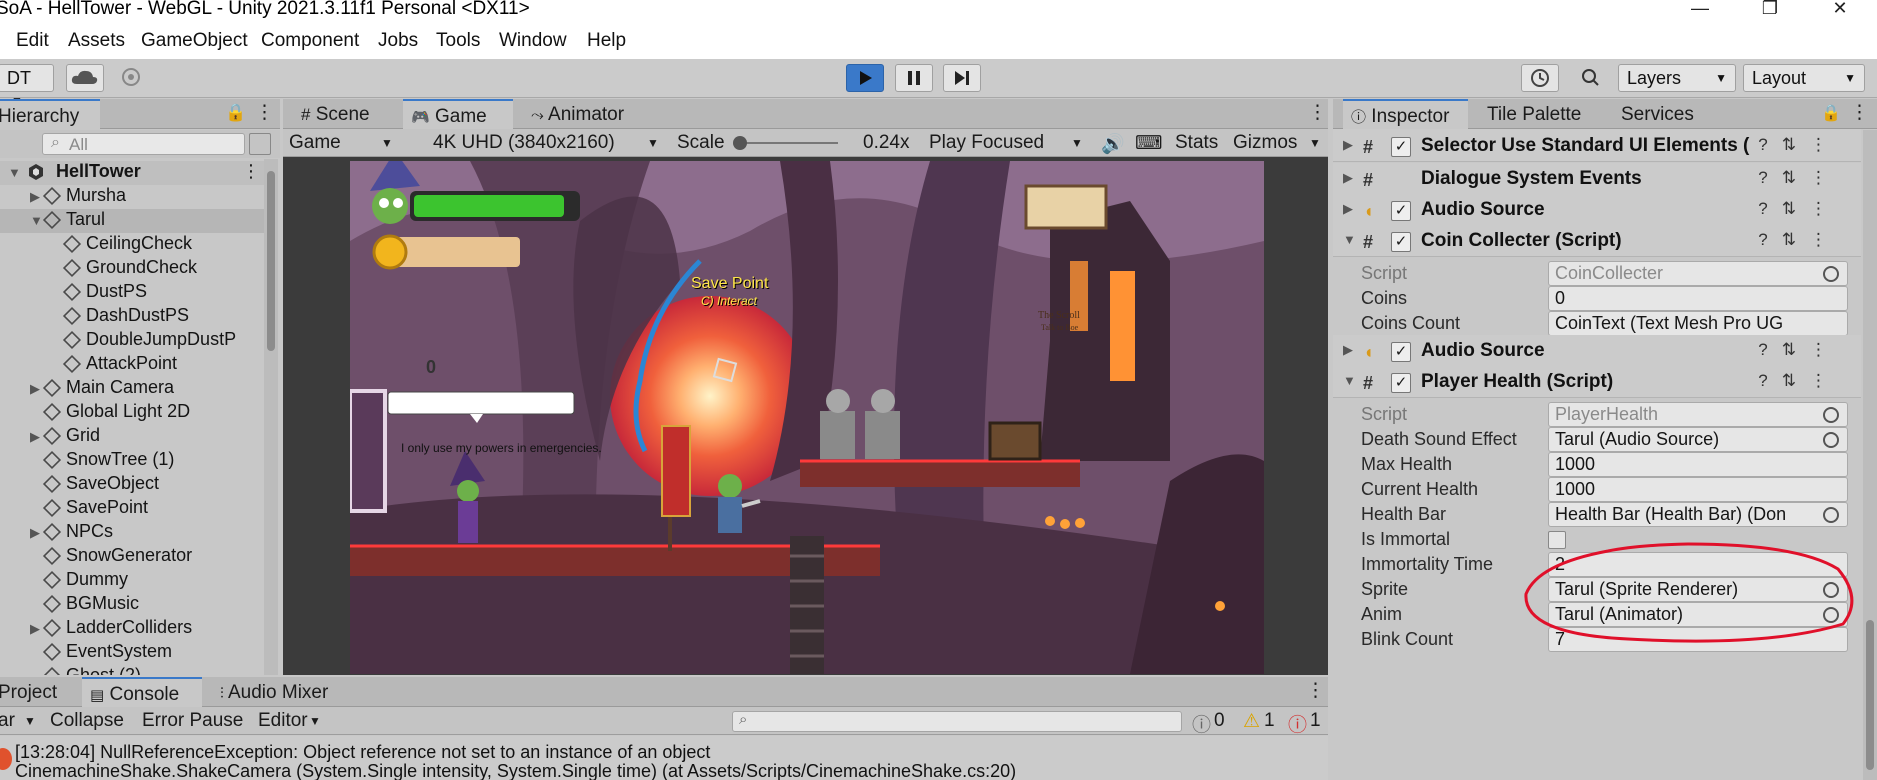 This screenshot has width=1877, height=780. Describe the element at coordinates (1265, 143) in the screenshot. I see `gizmos-button: Gizmos` at that location.